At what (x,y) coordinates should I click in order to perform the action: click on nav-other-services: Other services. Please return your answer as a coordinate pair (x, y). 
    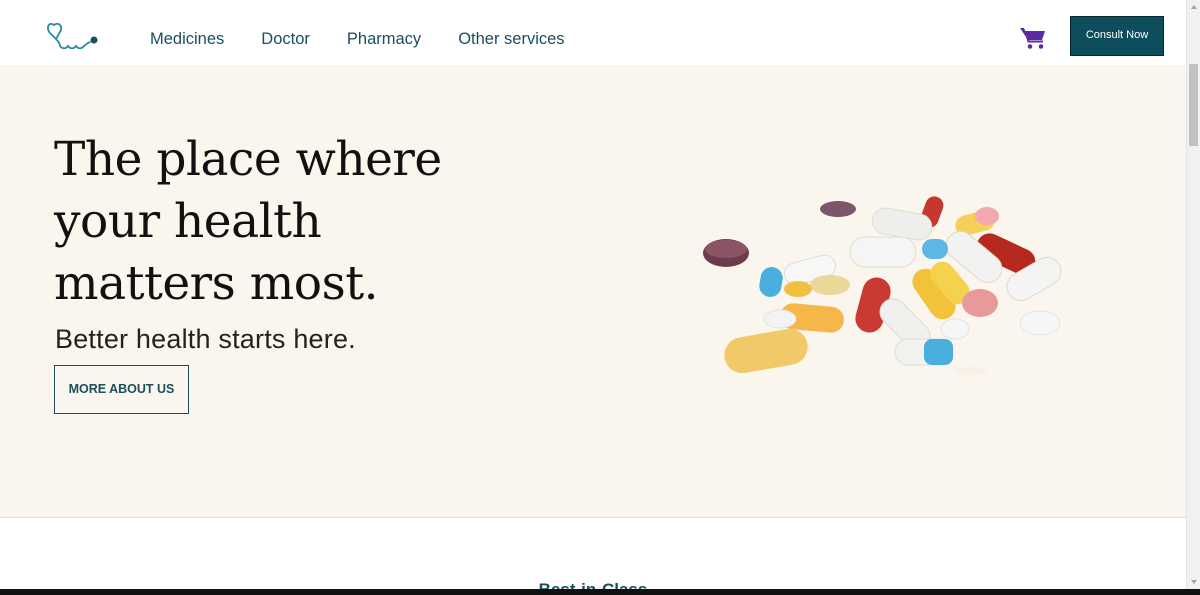
    Looking at the image, I should click on (511, 39).